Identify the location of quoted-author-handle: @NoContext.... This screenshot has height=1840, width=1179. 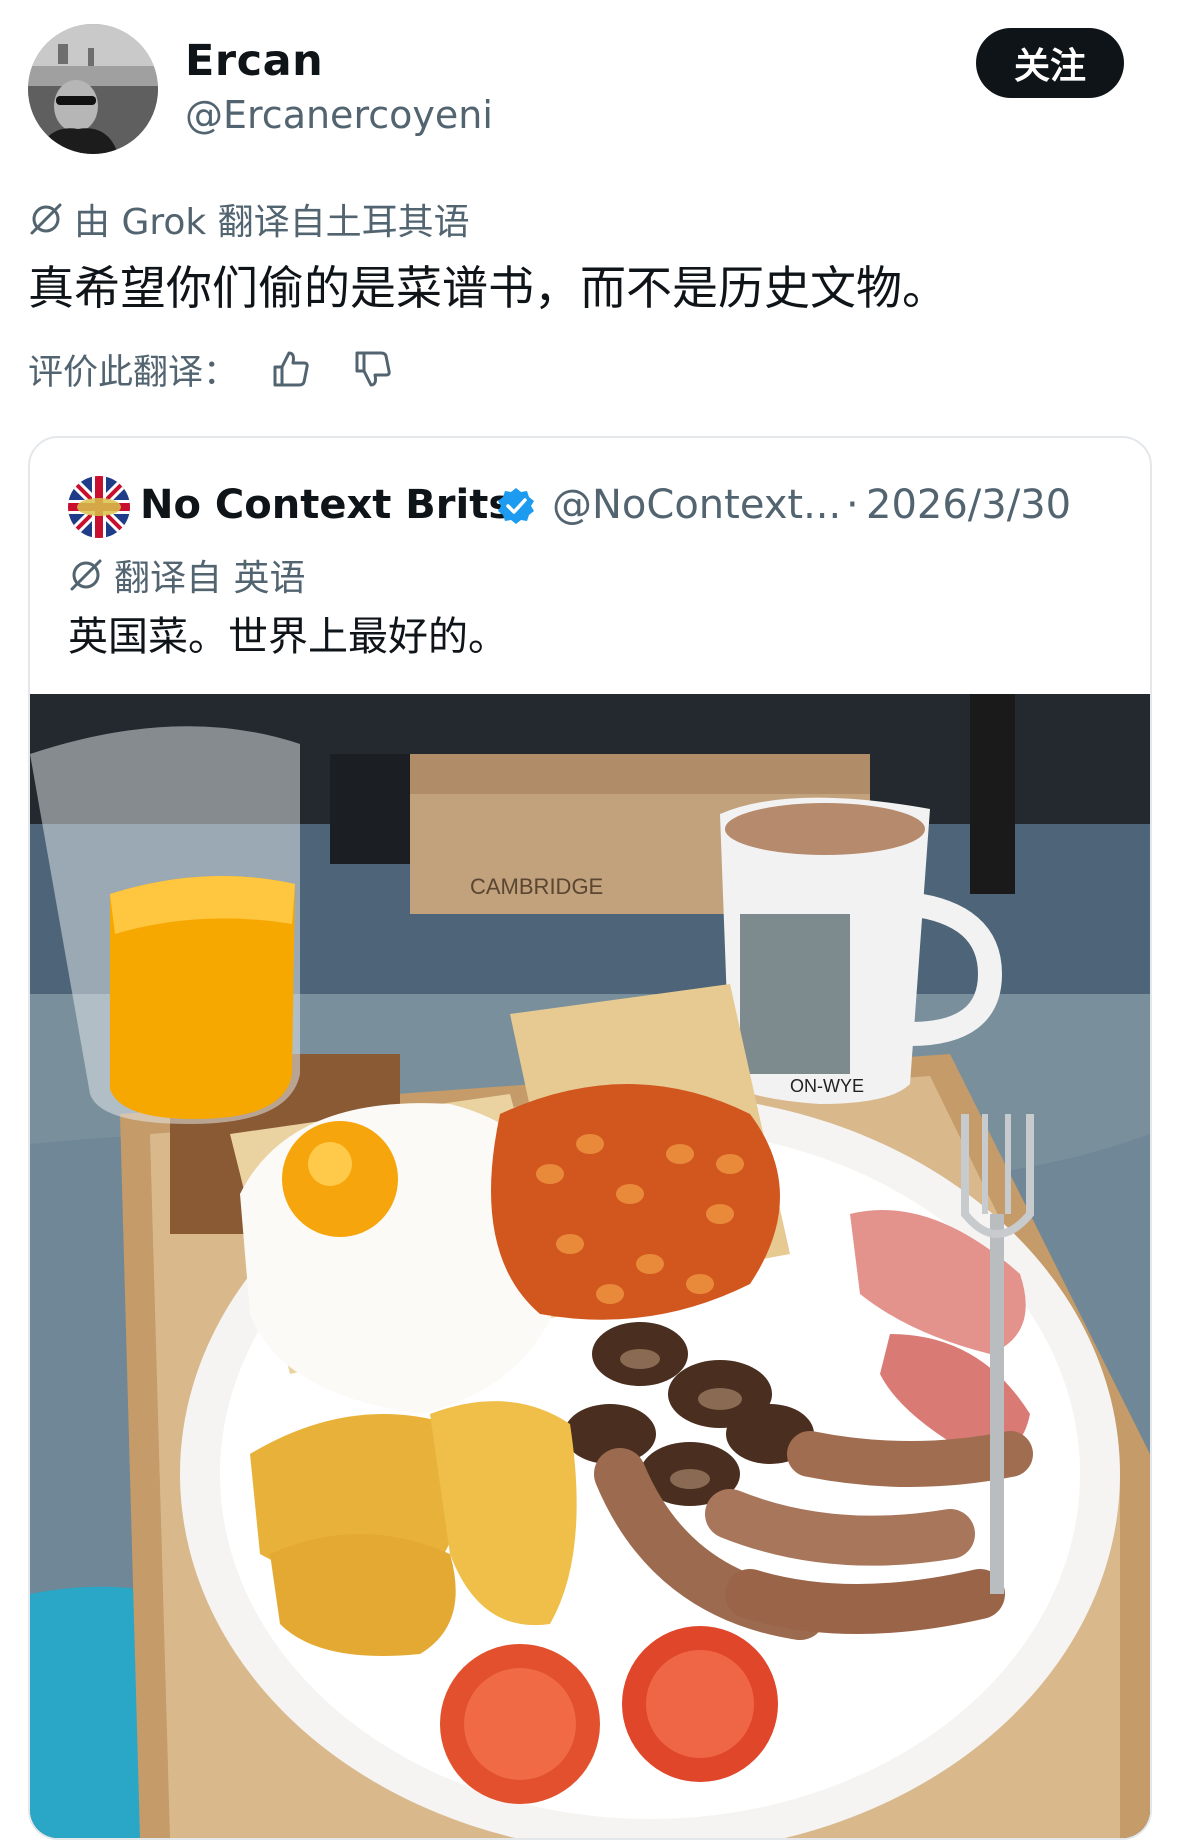
(696, 505).